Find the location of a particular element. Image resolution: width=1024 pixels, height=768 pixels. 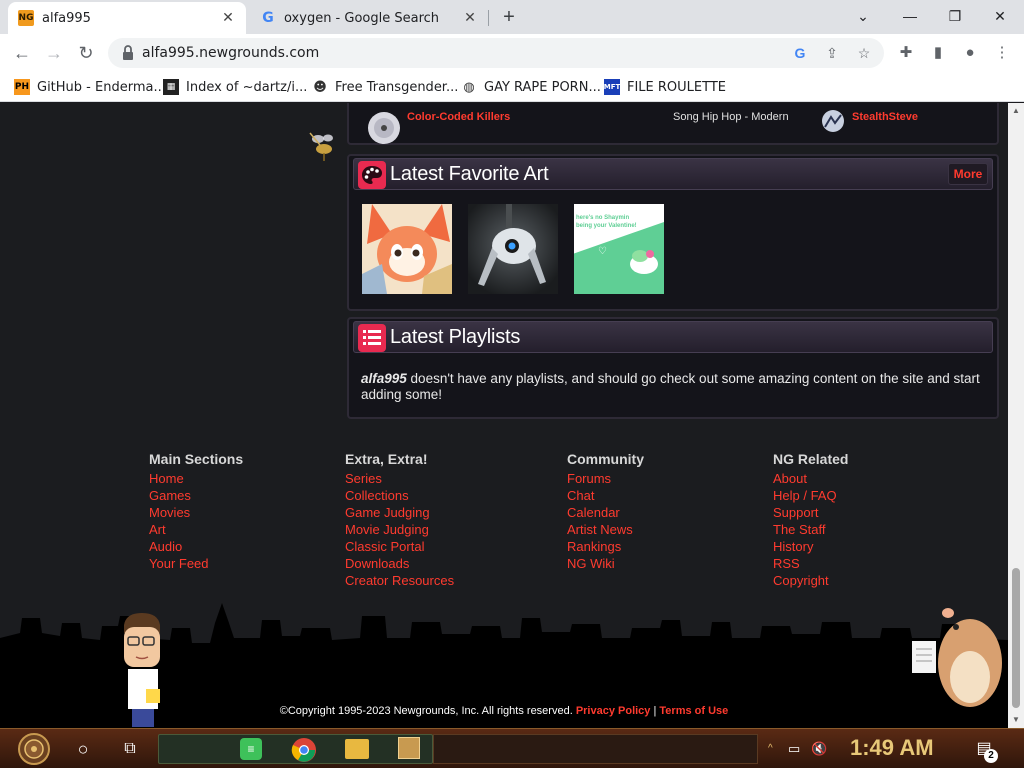

footer-link-rankings: Rankings is located at coordinates (605, 546).